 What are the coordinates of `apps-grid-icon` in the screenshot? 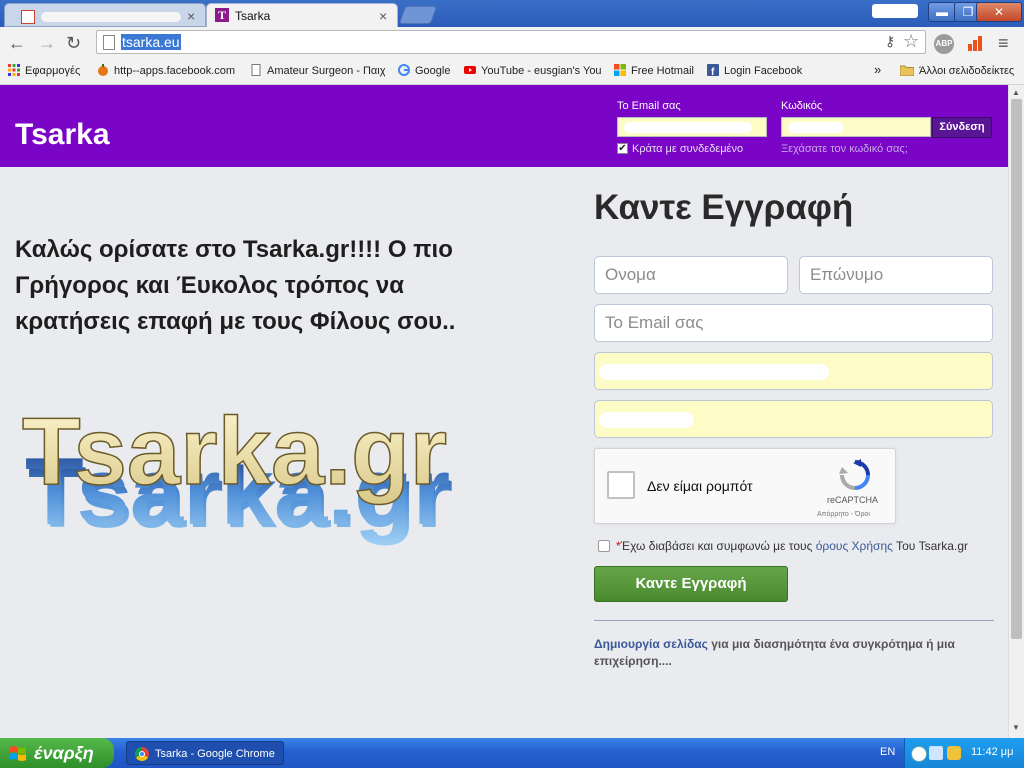 It's located at (14, 70).